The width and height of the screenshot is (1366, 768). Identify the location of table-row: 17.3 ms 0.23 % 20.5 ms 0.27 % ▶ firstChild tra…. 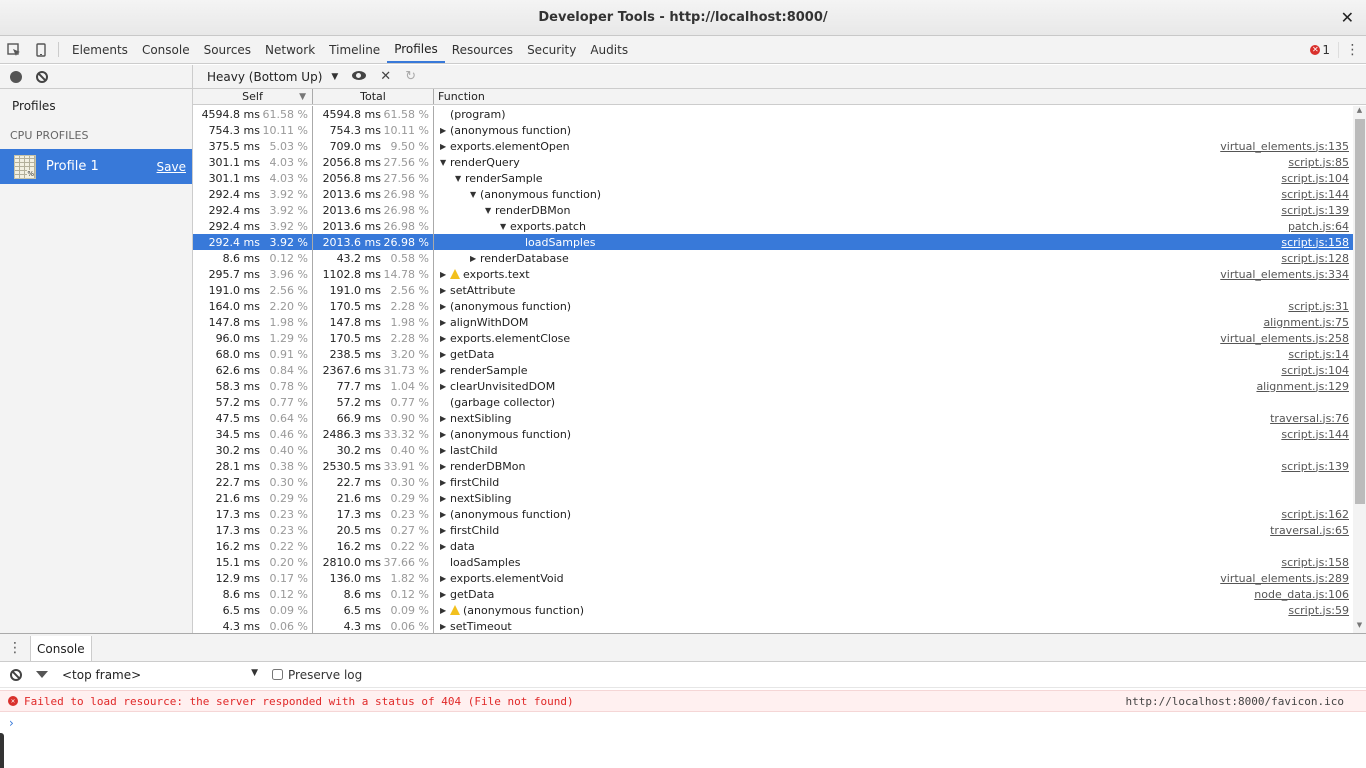
(773, 530).